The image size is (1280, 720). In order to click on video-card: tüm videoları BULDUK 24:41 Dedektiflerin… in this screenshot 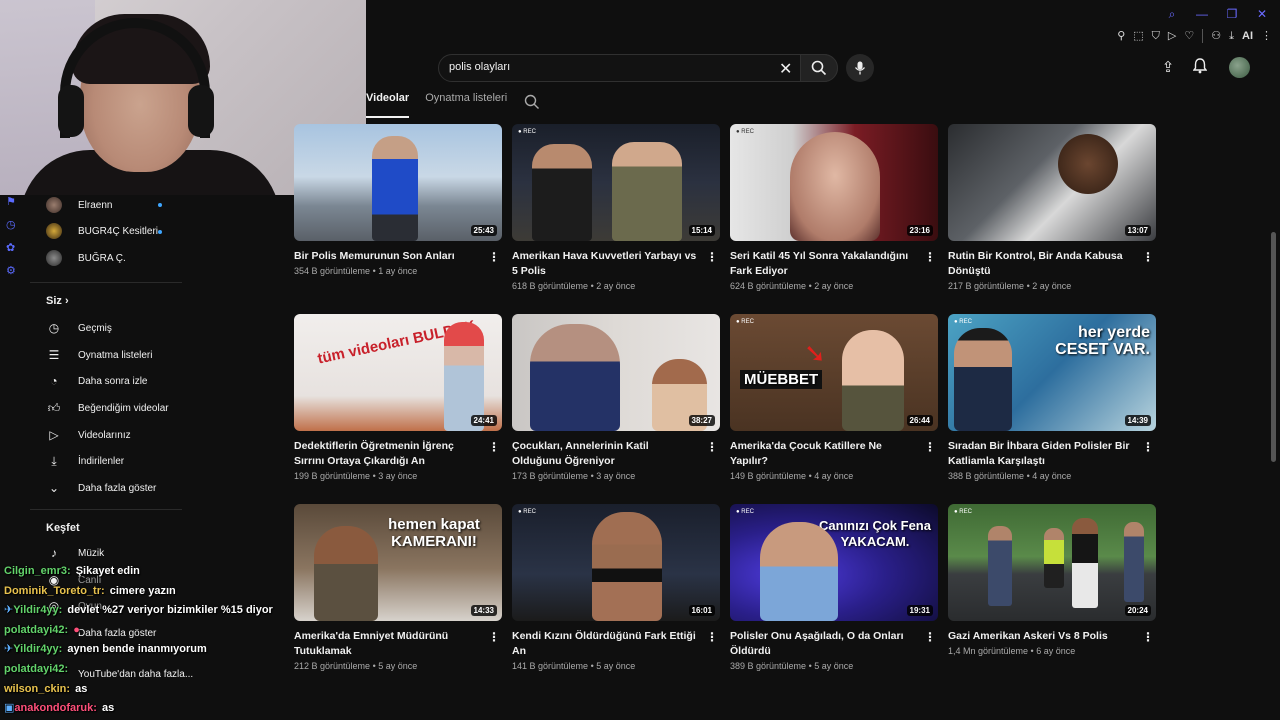, I will do `click(398, 397)`.